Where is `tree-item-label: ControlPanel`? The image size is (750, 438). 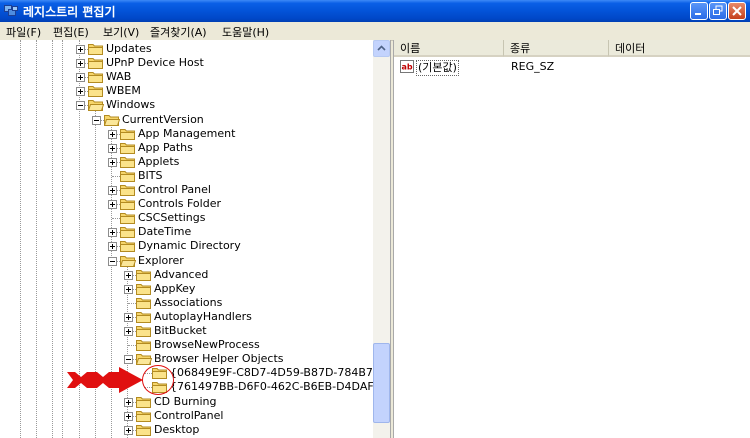
tree-item-label: ControlPanel is located at coordinates (189, 415).